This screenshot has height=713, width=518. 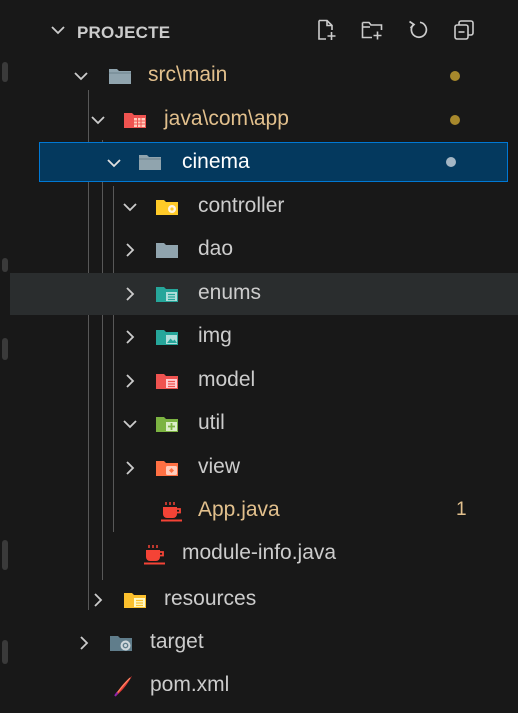 I want to click on target-folder-icon, so click(x=121, y=643).